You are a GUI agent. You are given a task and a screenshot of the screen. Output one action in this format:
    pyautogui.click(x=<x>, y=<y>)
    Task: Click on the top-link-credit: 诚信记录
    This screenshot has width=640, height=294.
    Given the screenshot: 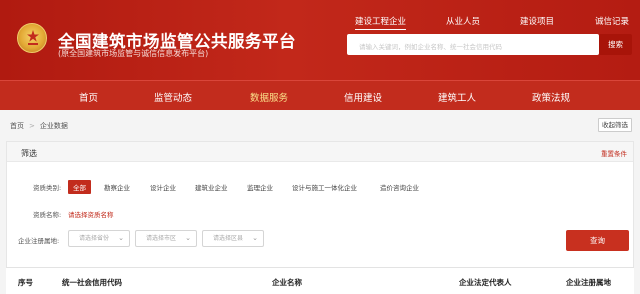 What is the action you would take?
    pyautogui.click(x=612, y=21)
    